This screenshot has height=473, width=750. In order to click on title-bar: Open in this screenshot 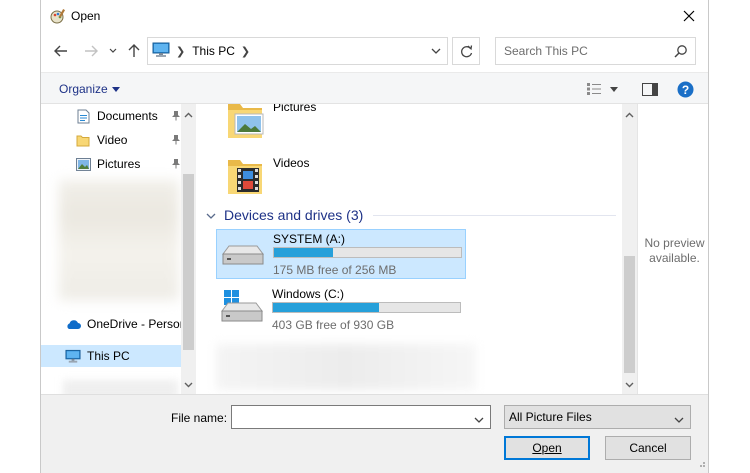, I will do `click(374, 16)`.